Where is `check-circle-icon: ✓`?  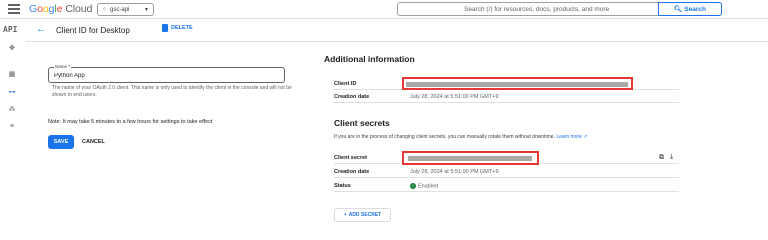 check-circle-icon: ✓ is located at coordinates (413, 186).